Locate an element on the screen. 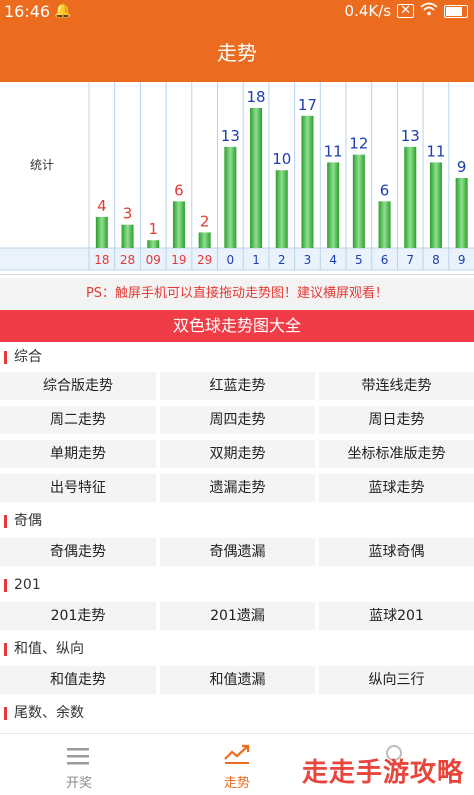 The width and height of the screenshot is (474, 795). link-blue-201: 蓝球201 is located at coordinates (396, 616).